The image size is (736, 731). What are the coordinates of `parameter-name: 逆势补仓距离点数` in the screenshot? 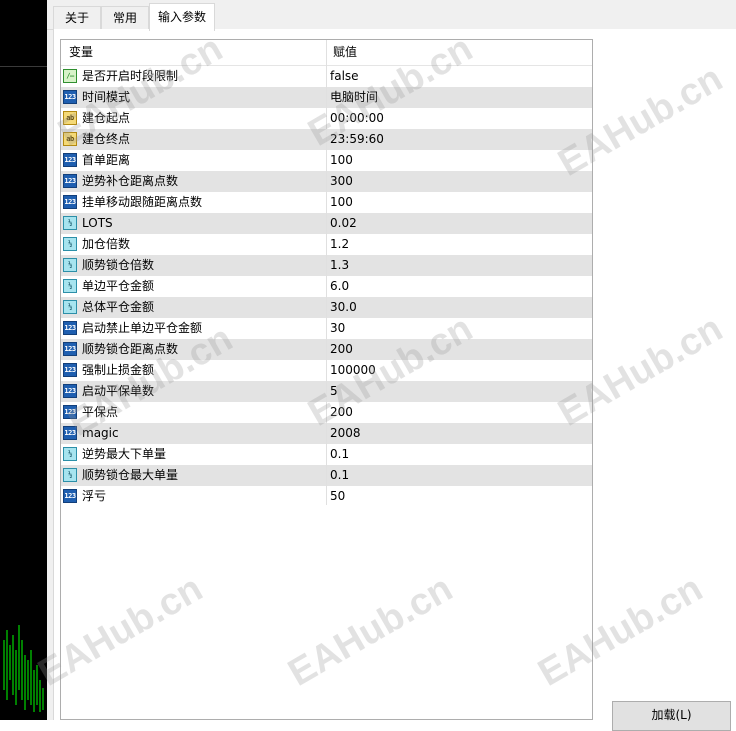 It's located at (130, 181).